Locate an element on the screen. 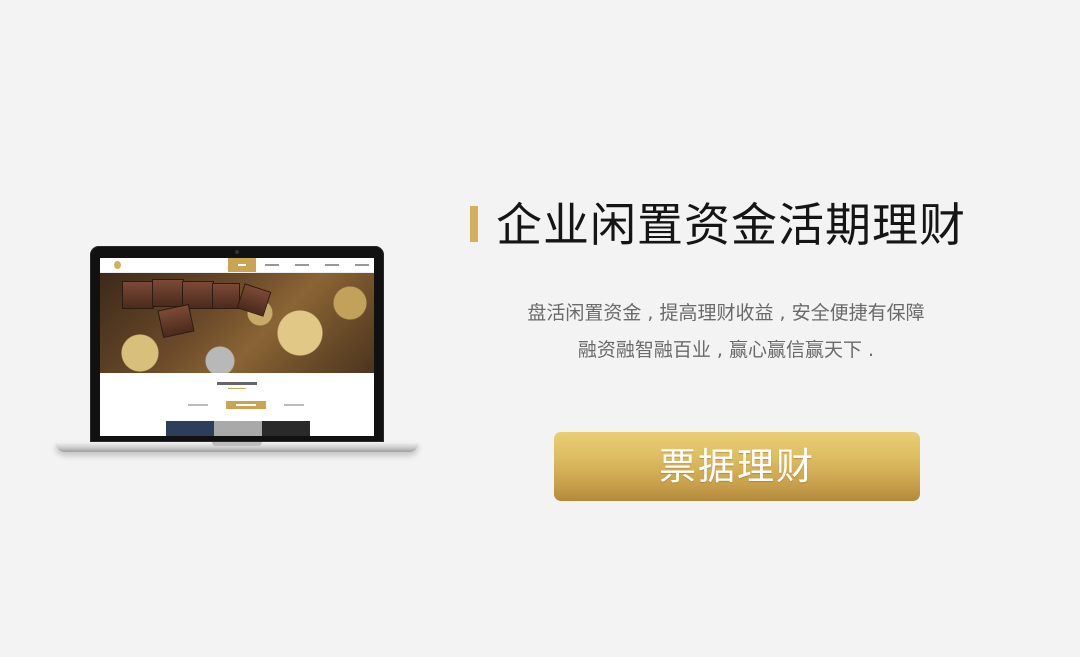 The width and height of the screenshot is (1080, 657). preview-logo is located at coordinates (118, 265).